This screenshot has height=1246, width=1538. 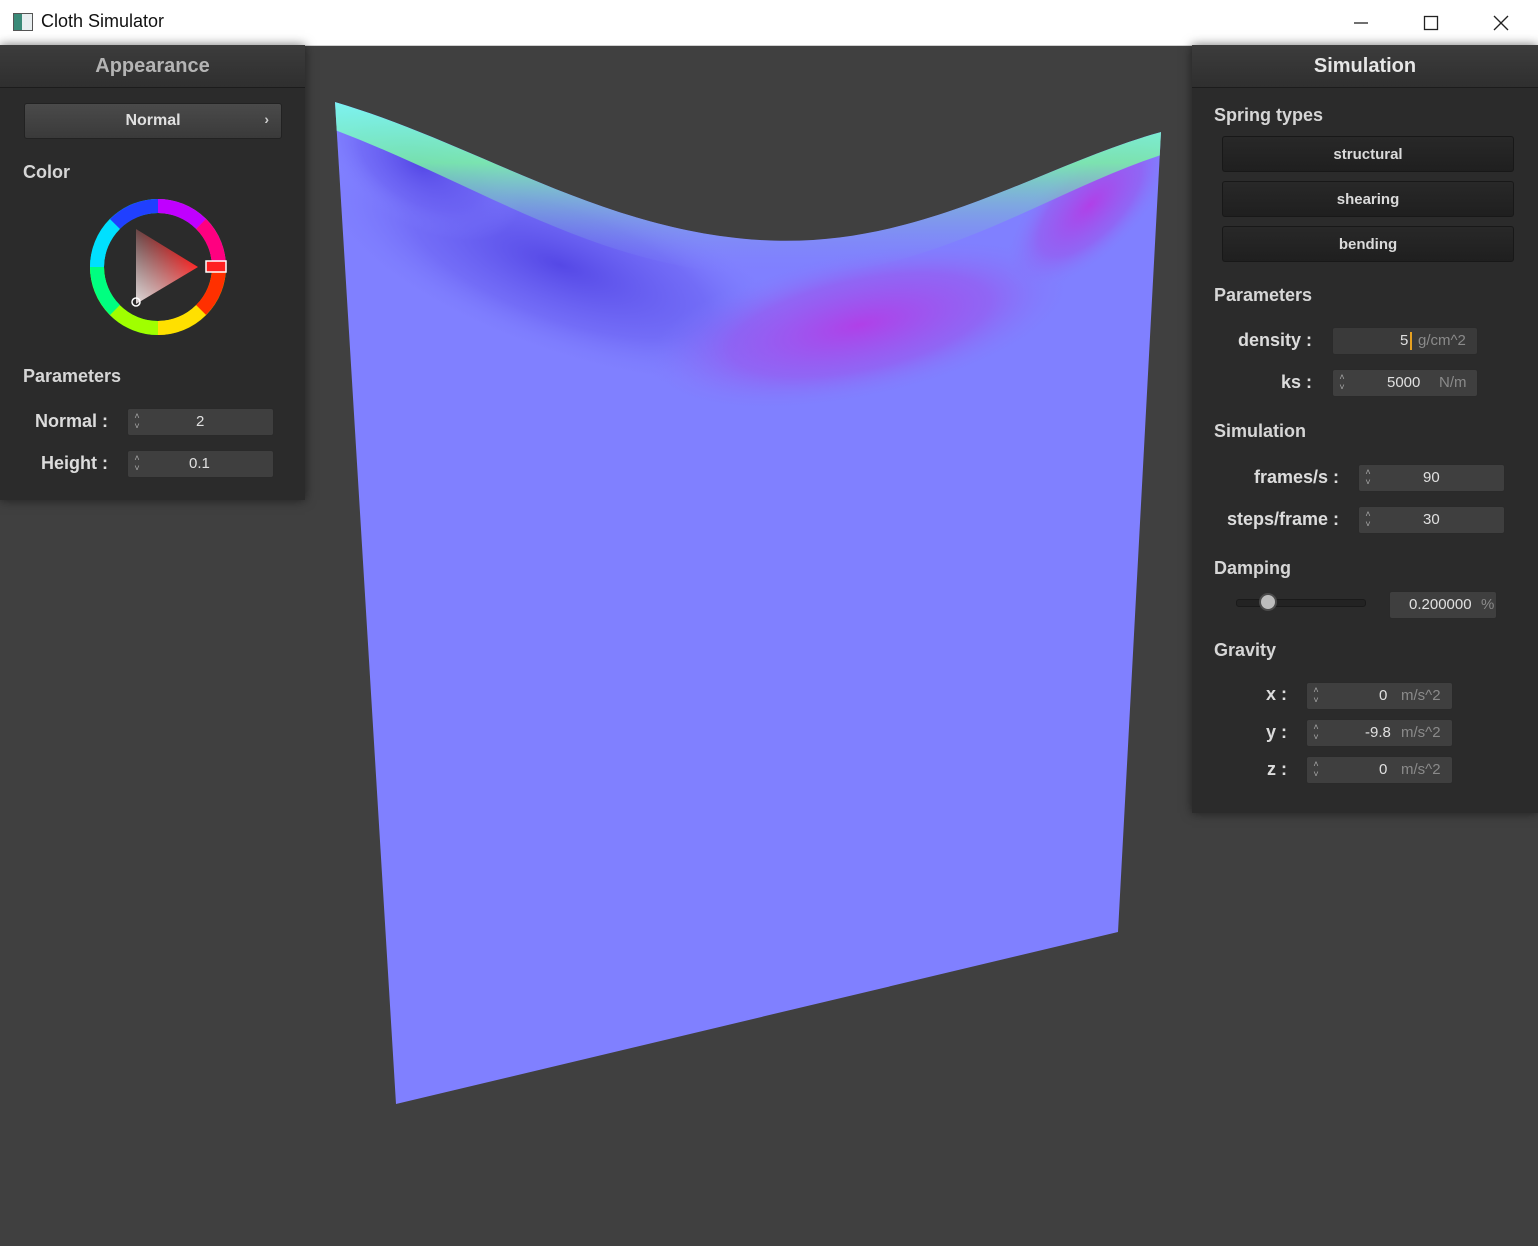 I want to click on spring-types-label: Spring types, so click(x=1269, y=115).